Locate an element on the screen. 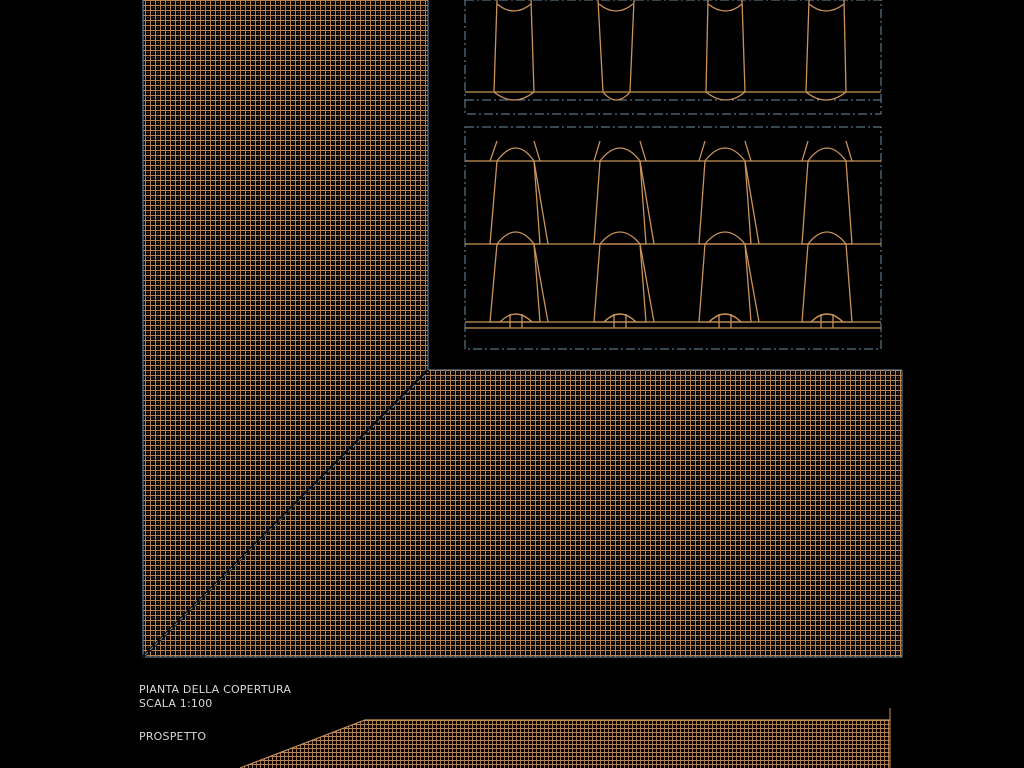 This screenshot has height=768, width=1024. tile-detail-bottom is located at coordinates (673, 238).